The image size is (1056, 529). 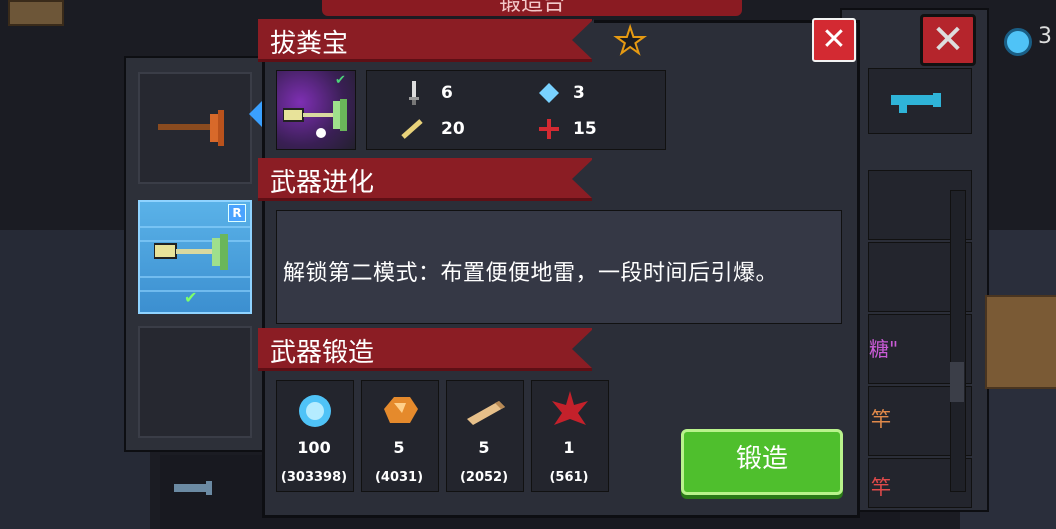 I want to click on back-close-button: ✕, so click(x=948, y=40).